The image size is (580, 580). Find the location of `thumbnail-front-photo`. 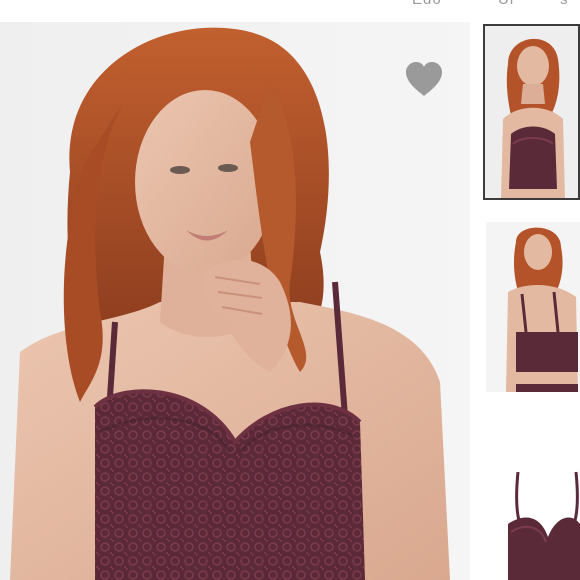

thumbnail-front-photo is located at coordinates (531, 112).